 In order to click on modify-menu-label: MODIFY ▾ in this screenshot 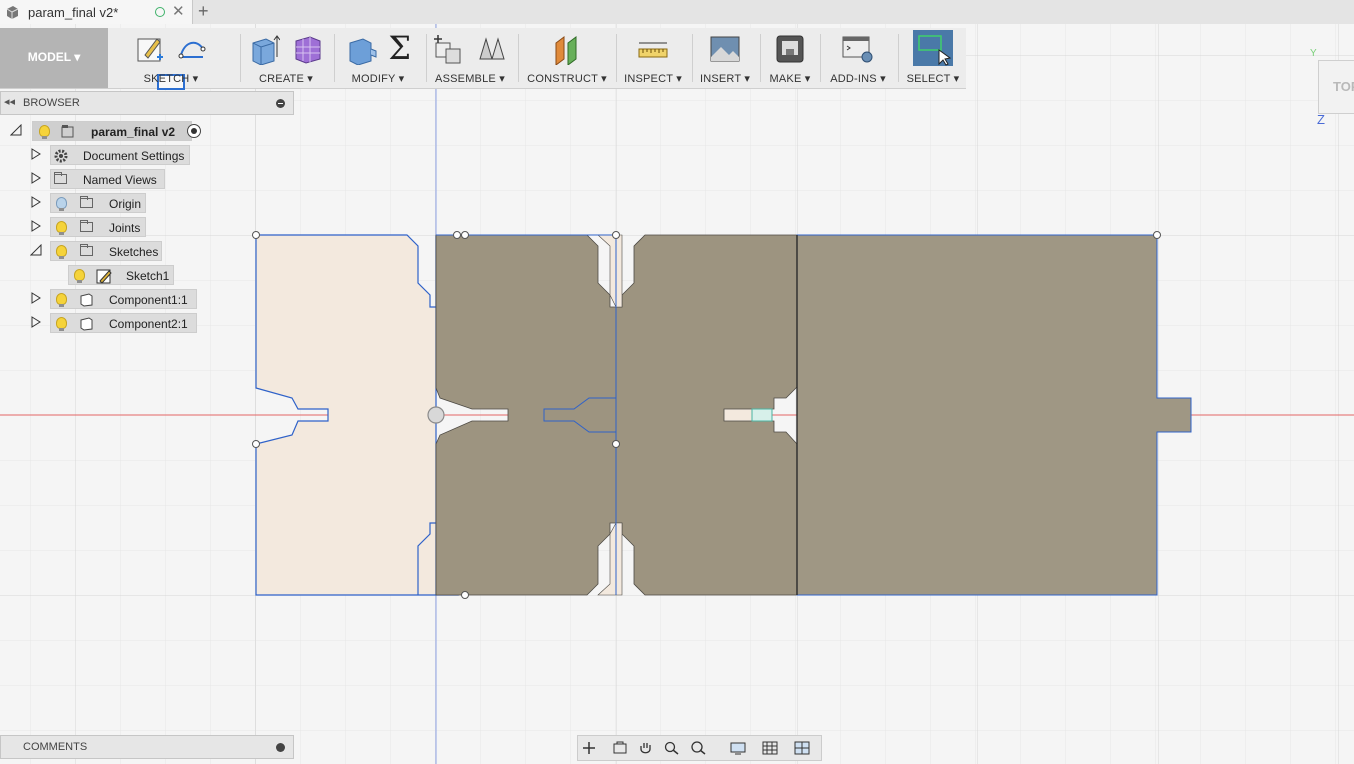, I will do `click(378, 78)`.